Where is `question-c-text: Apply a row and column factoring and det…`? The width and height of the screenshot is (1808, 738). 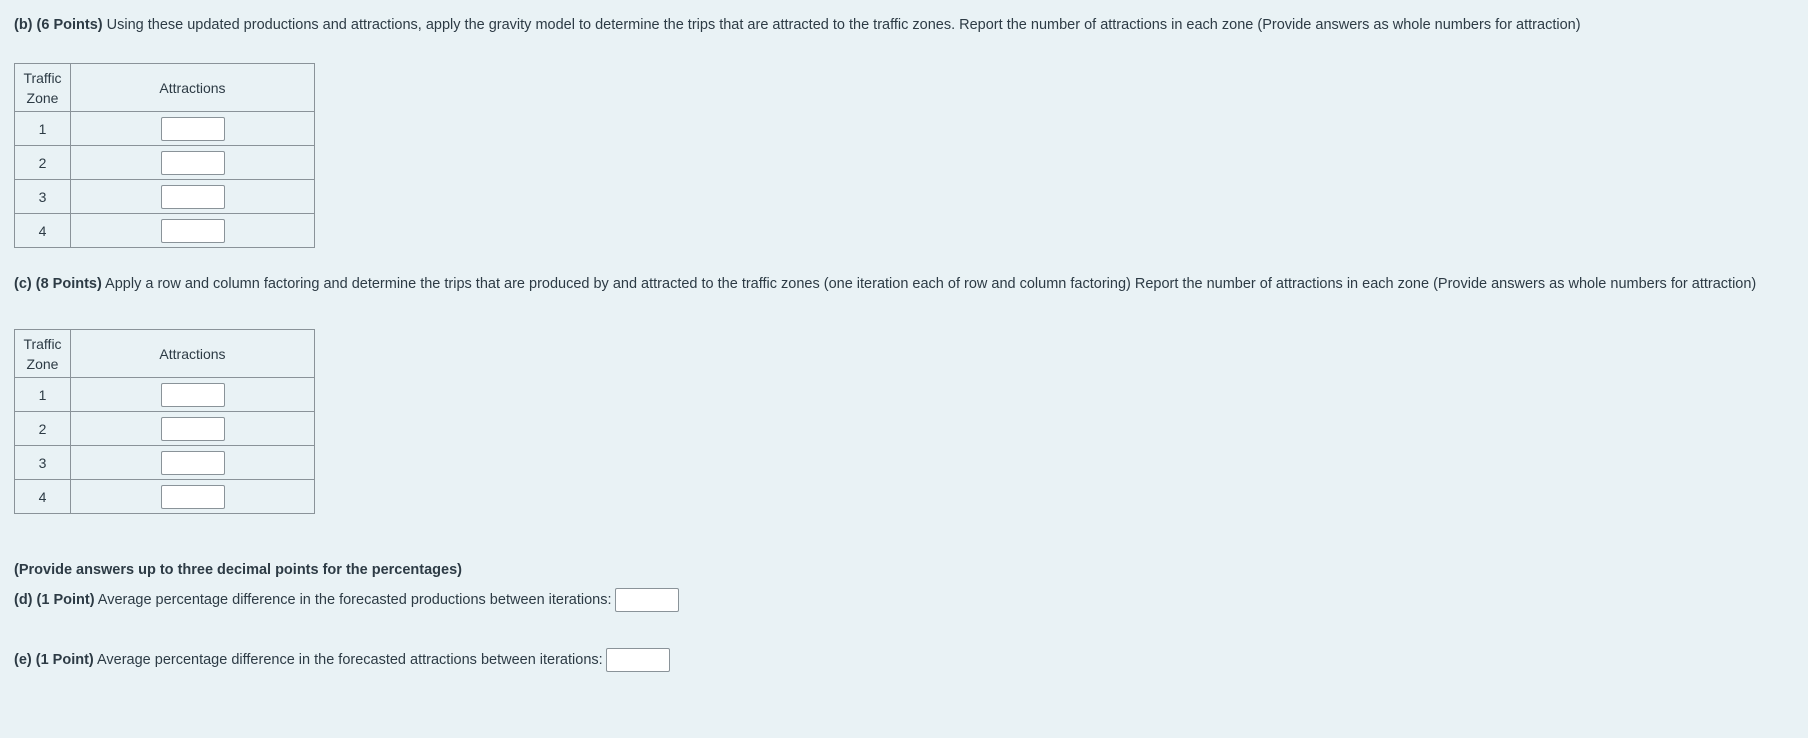
question-c-text: Apply a row and column factoring and det… is located at coordinates (931, 284).